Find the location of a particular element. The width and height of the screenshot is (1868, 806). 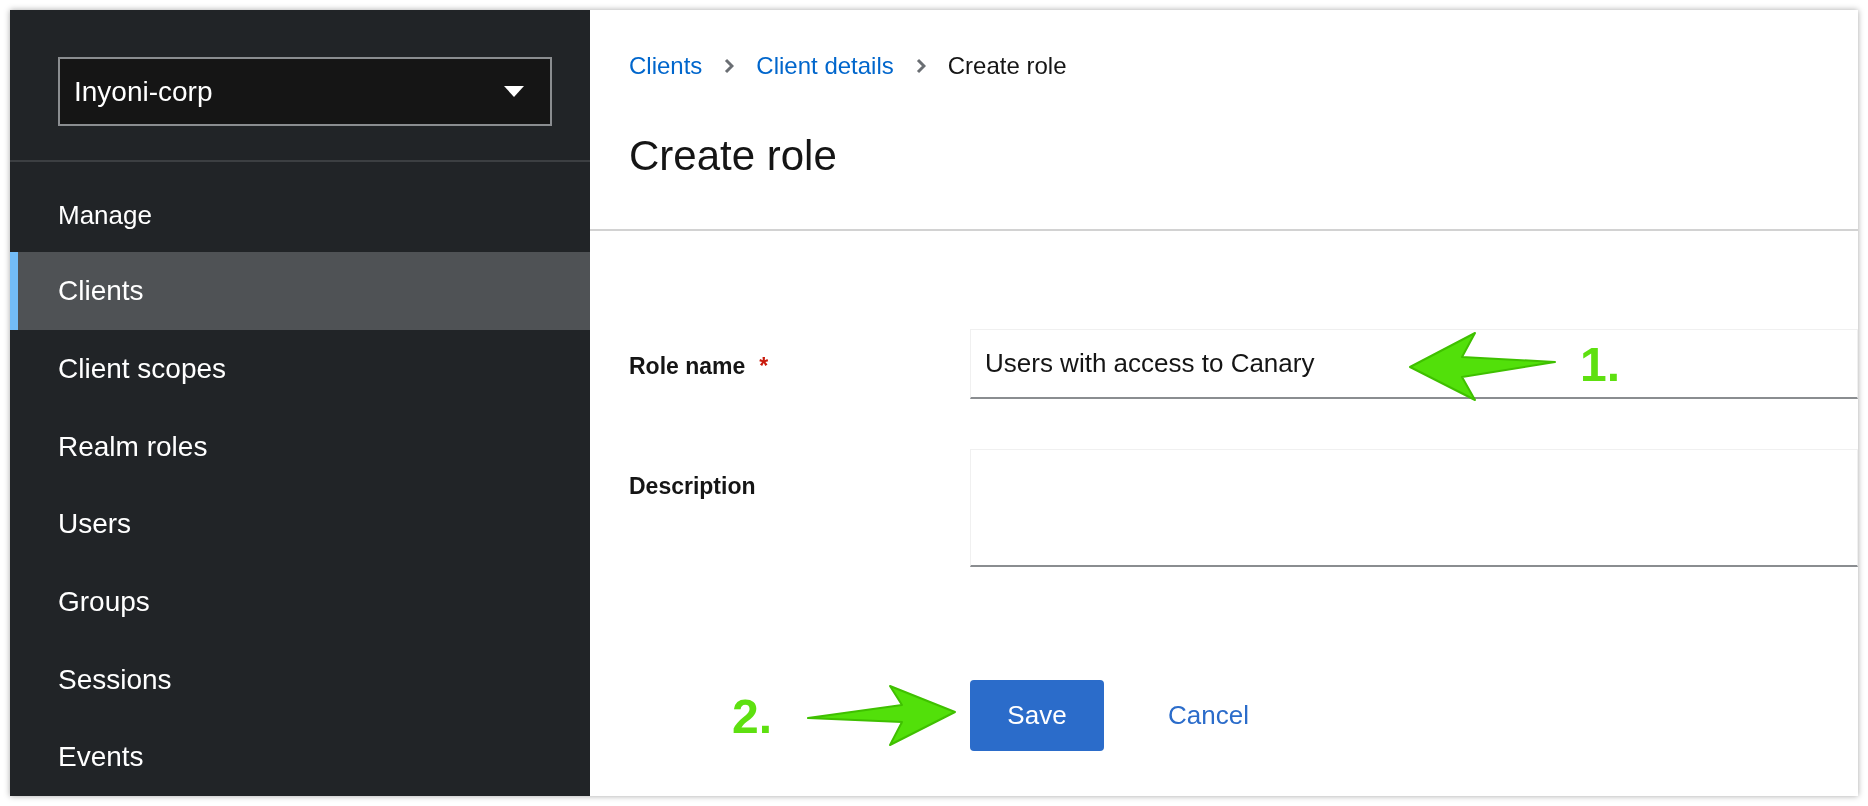

breadcrumb-link: Clients is located at coordinates (666, 66).